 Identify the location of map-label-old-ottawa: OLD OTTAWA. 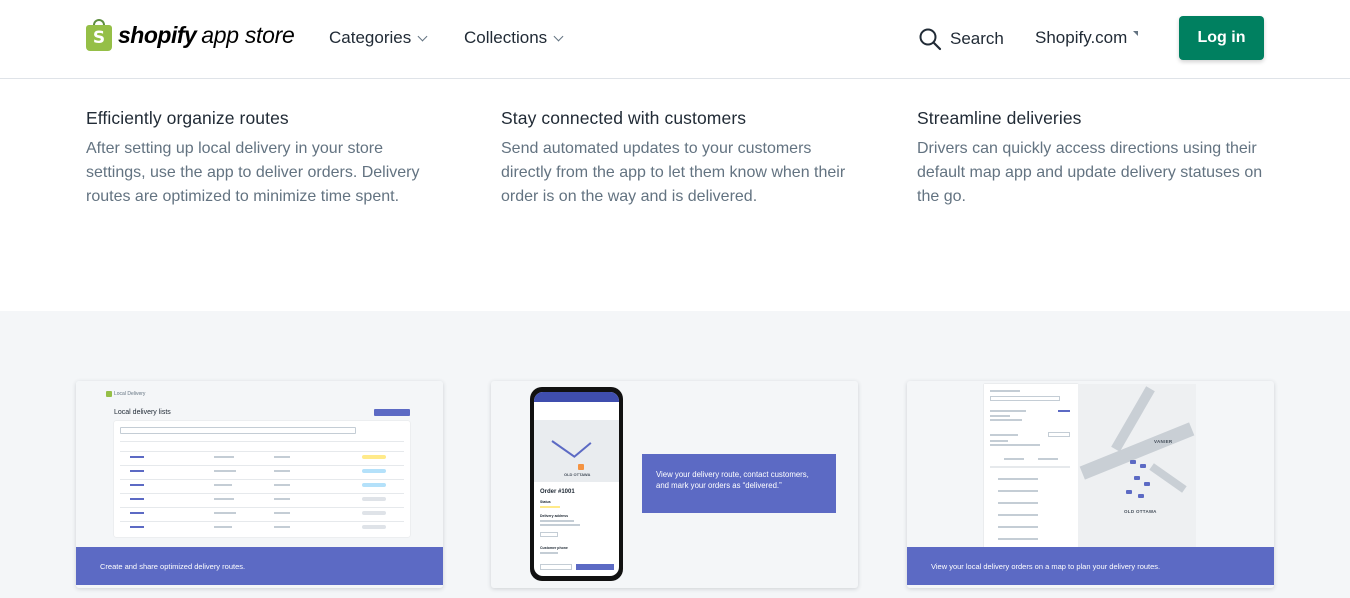
(1140, 511).